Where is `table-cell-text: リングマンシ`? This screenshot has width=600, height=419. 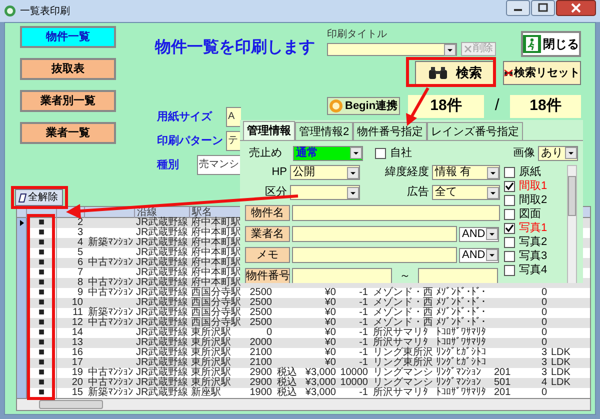 table-cell-text: リングマンシ is located at coordinates (403, 373).